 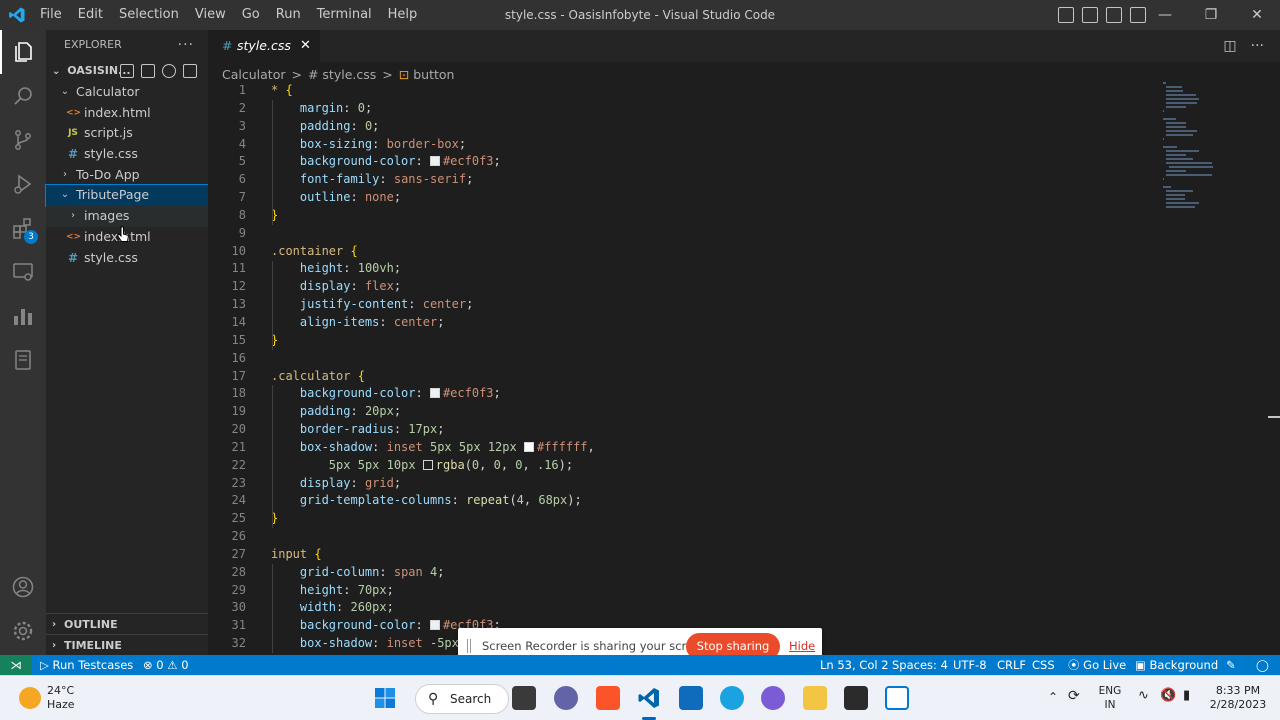 What do you see at coordinates (1229, 46) in the screenshot?
I see `split-editor-icon: ◫` at bounding box center [1229, 46].